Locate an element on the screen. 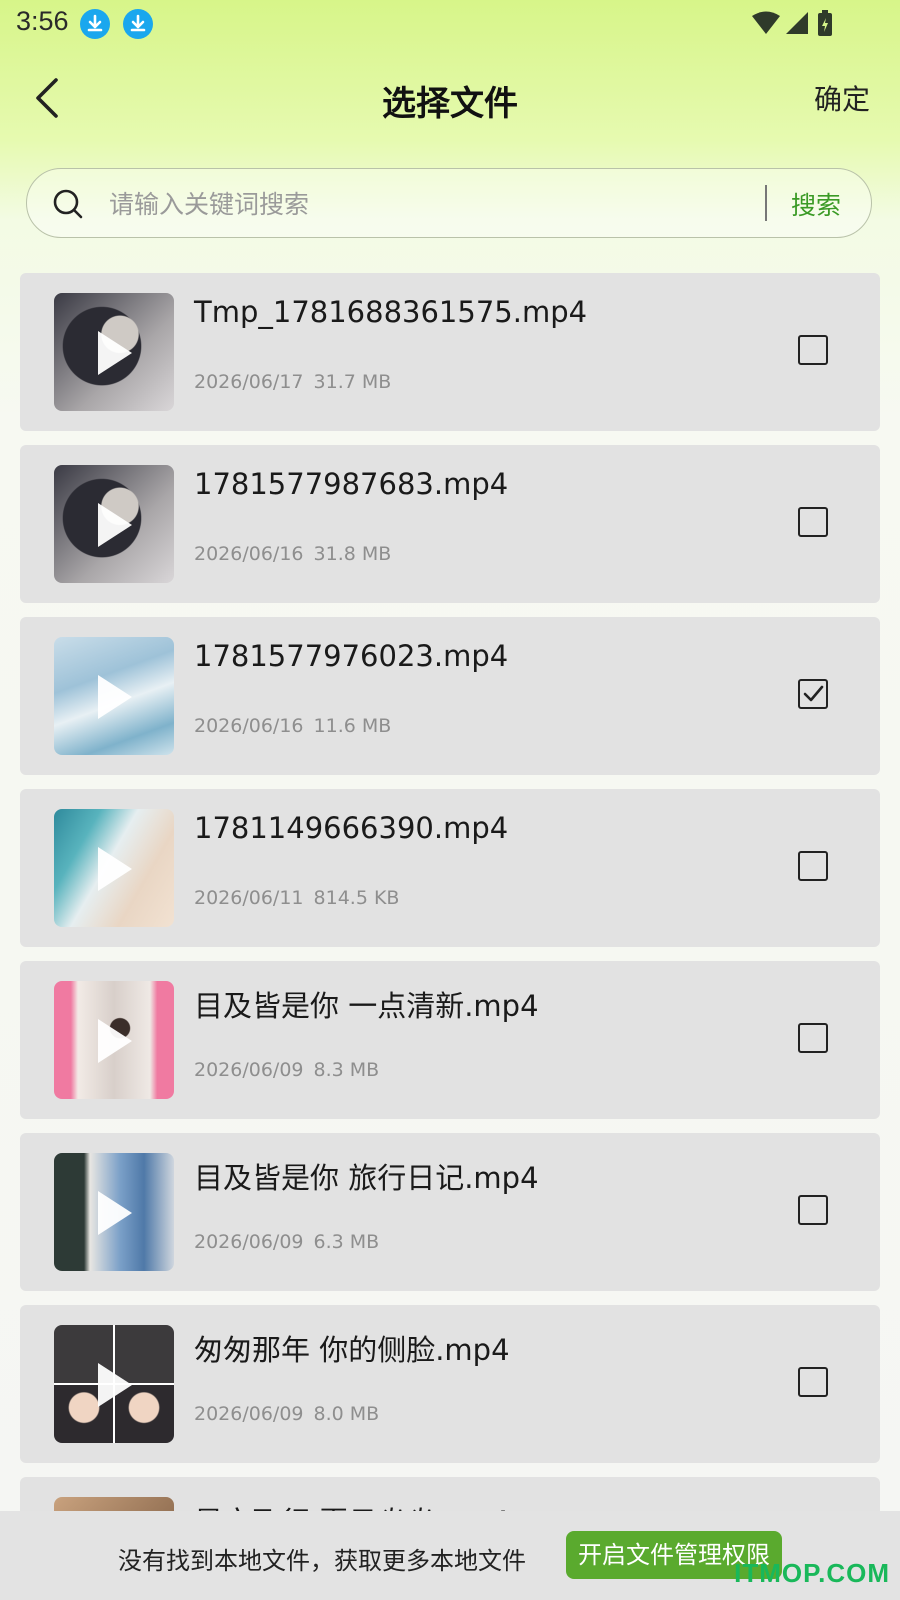 This screenshot has height=1600, width=900. file-meta: 2026/06/16 31.8 MB is located at coordinates (292, 554).